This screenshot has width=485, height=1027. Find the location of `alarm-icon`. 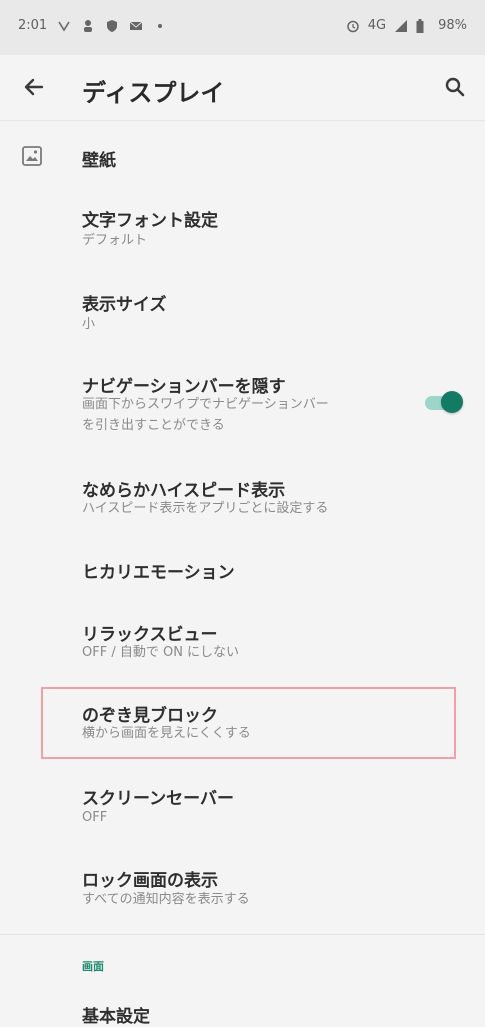

alarm-icon is located at coordinates (353, 26).